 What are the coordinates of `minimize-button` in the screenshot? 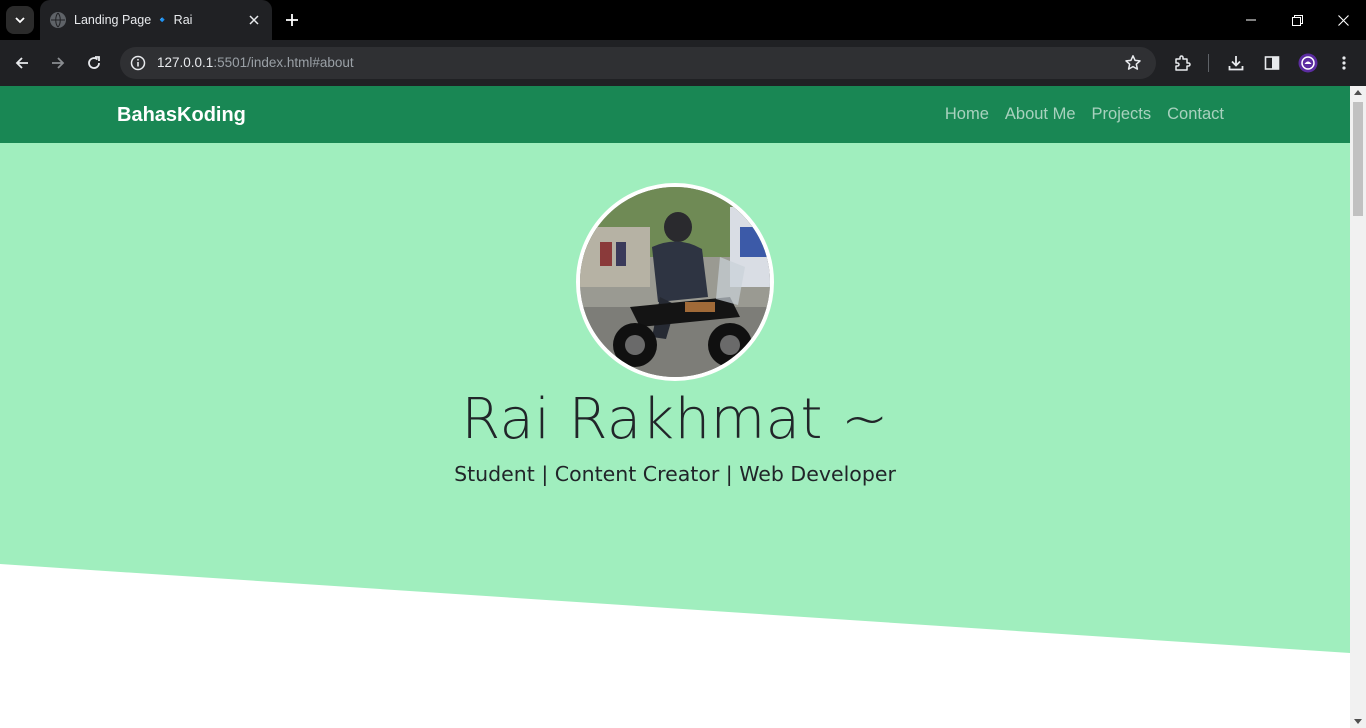 It's located at (1251, 20).